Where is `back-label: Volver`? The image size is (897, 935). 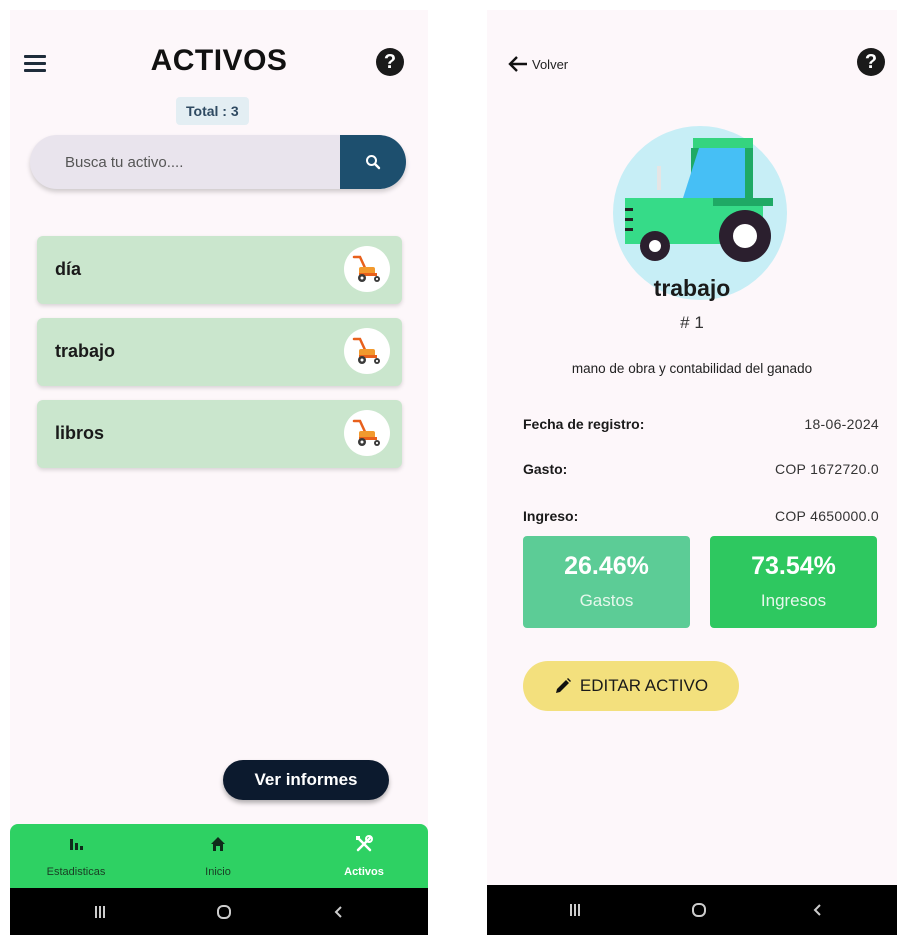
back-label: Volver is located at coordinates (550, 64).